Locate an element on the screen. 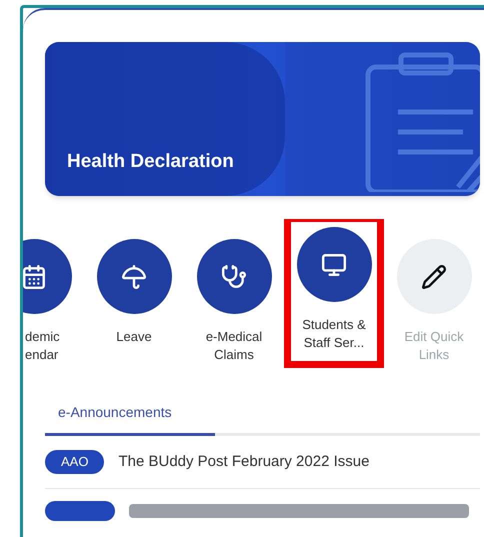  monitor-icon is located at coordinates (334, 265).